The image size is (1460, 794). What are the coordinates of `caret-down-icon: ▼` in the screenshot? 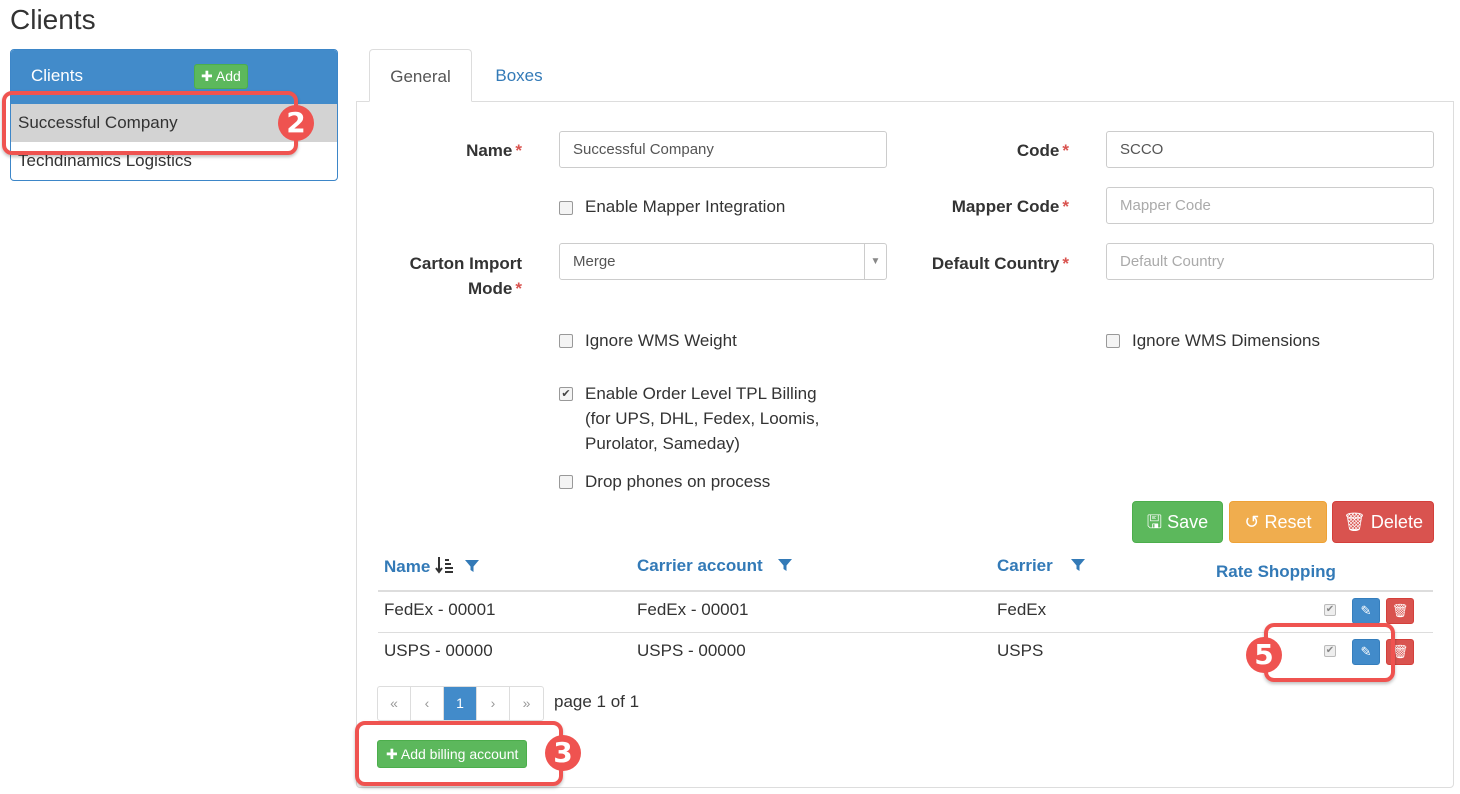 It's located at (875, 261).